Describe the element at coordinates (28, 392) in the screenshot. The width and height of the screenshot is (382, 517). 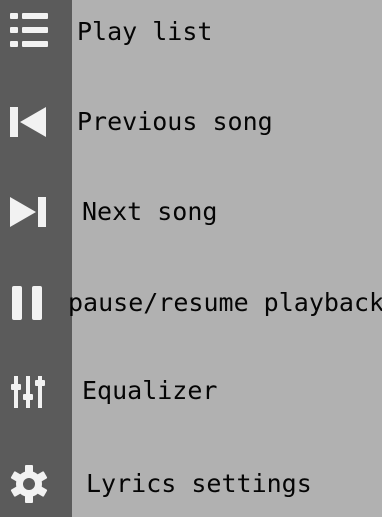
I see `equalizer-icon` at that location.